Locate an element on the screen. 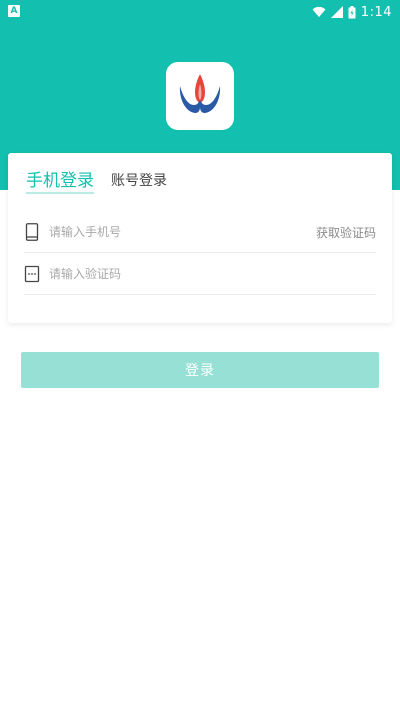 This screenshot has width=400, height=709. status-right-group: 1:14 is located at coordinates (352, 12).